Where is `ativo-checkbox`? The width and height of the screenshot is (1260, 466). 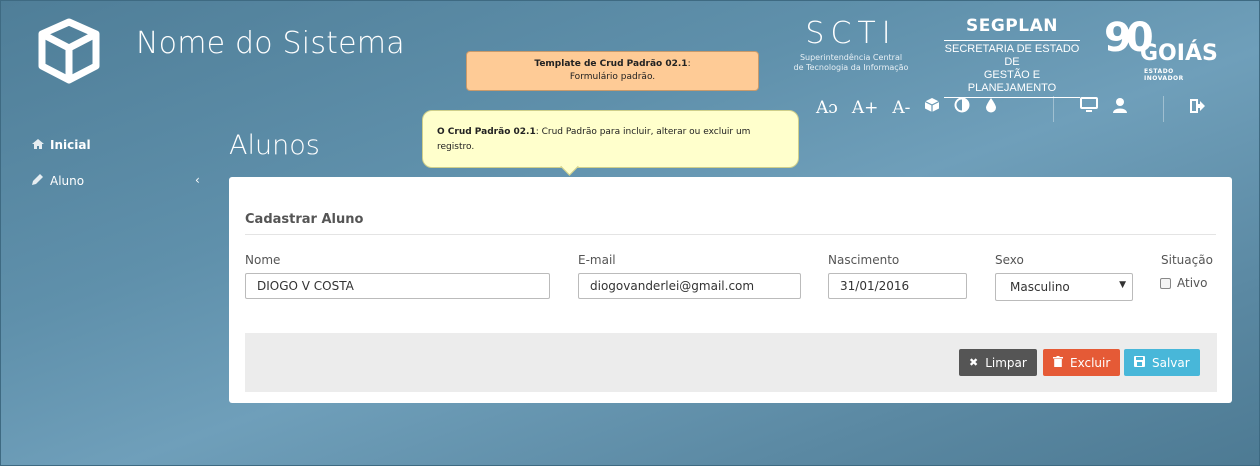
ativo-checkbox is located at coordinates (1165, 283).